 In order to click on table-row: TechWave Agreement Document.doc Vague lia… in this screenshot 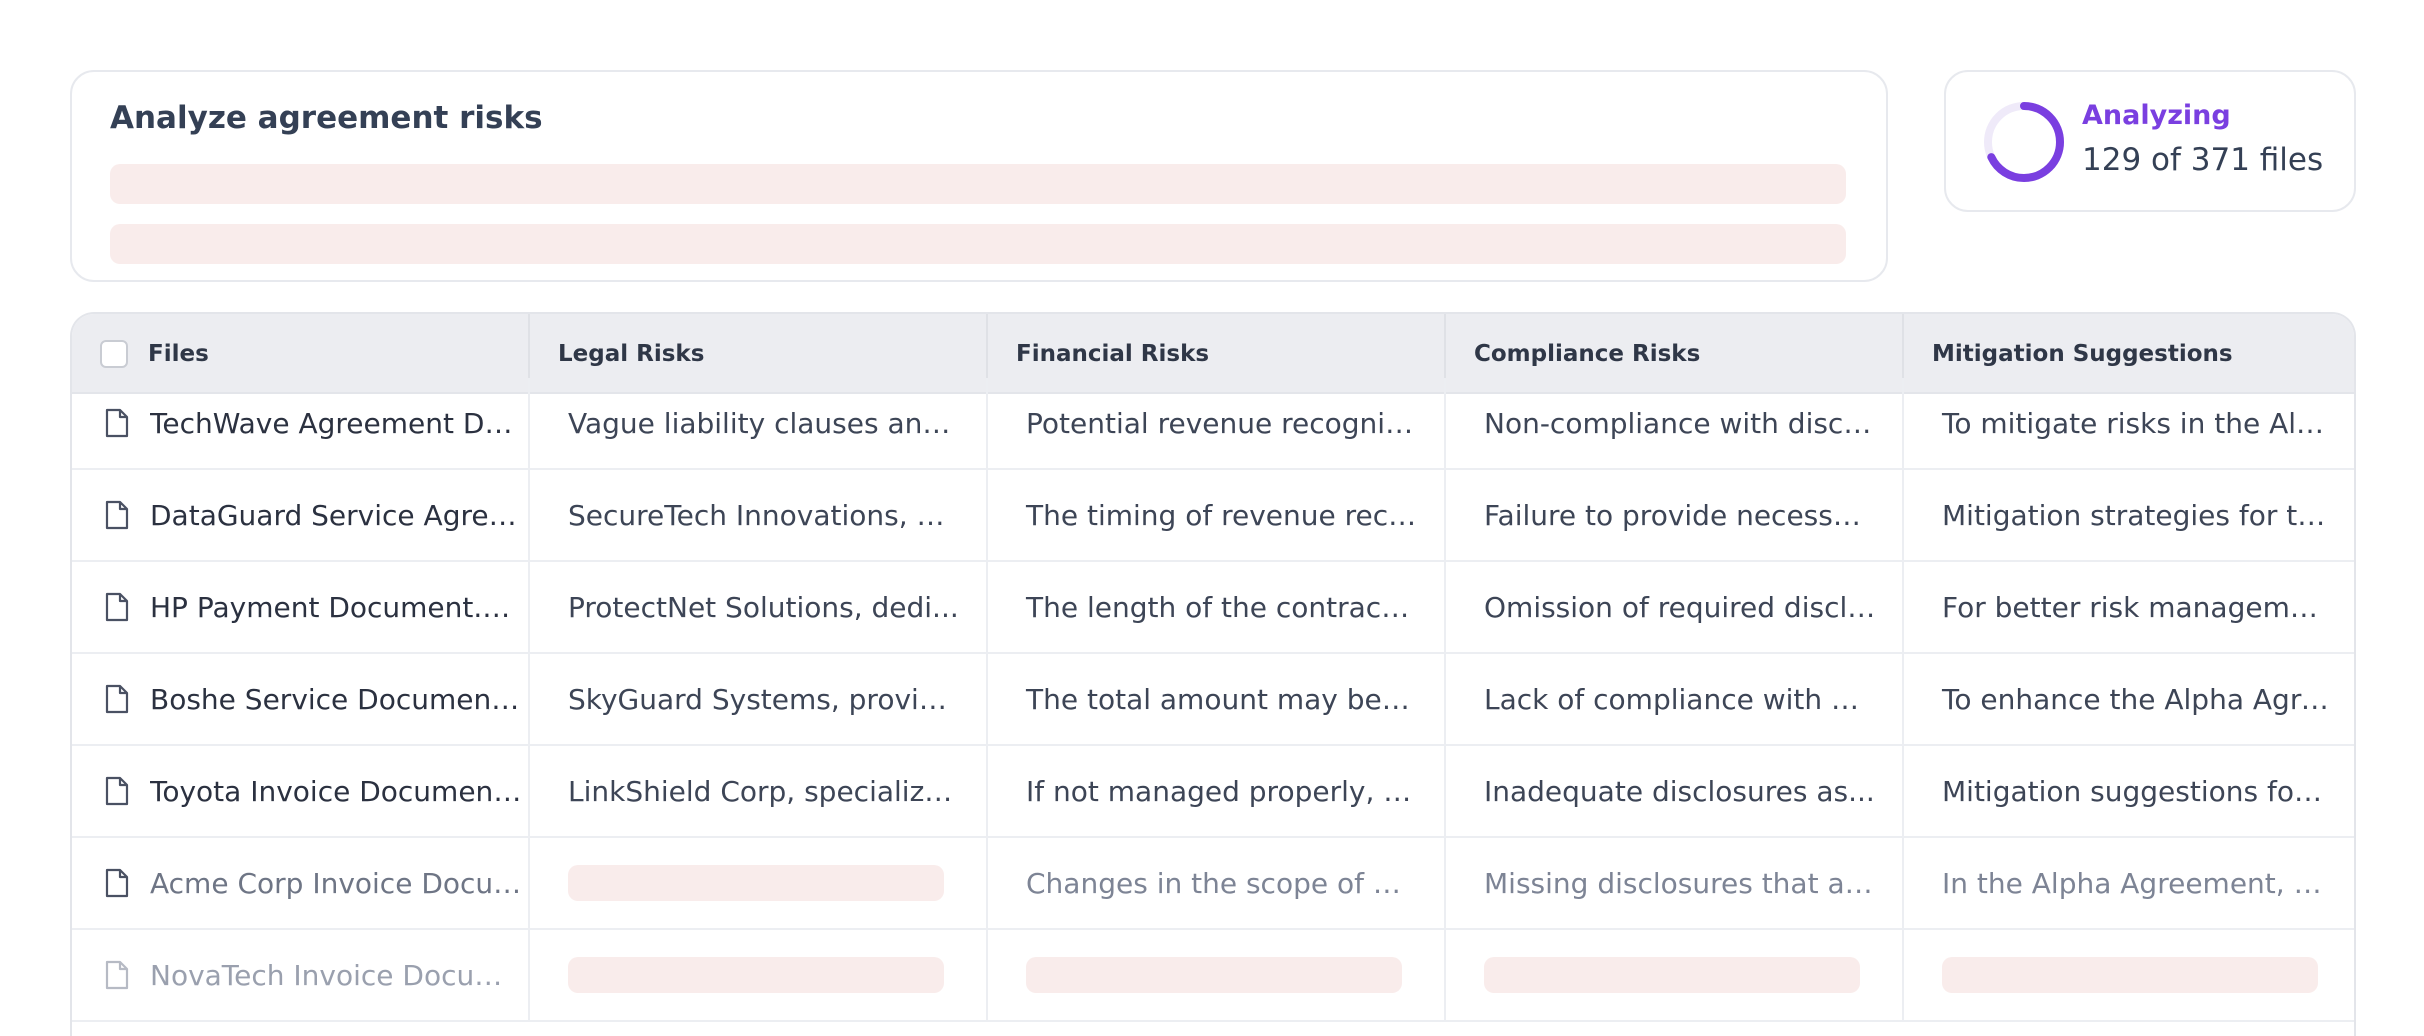, I will do `click(1213, 424)`.